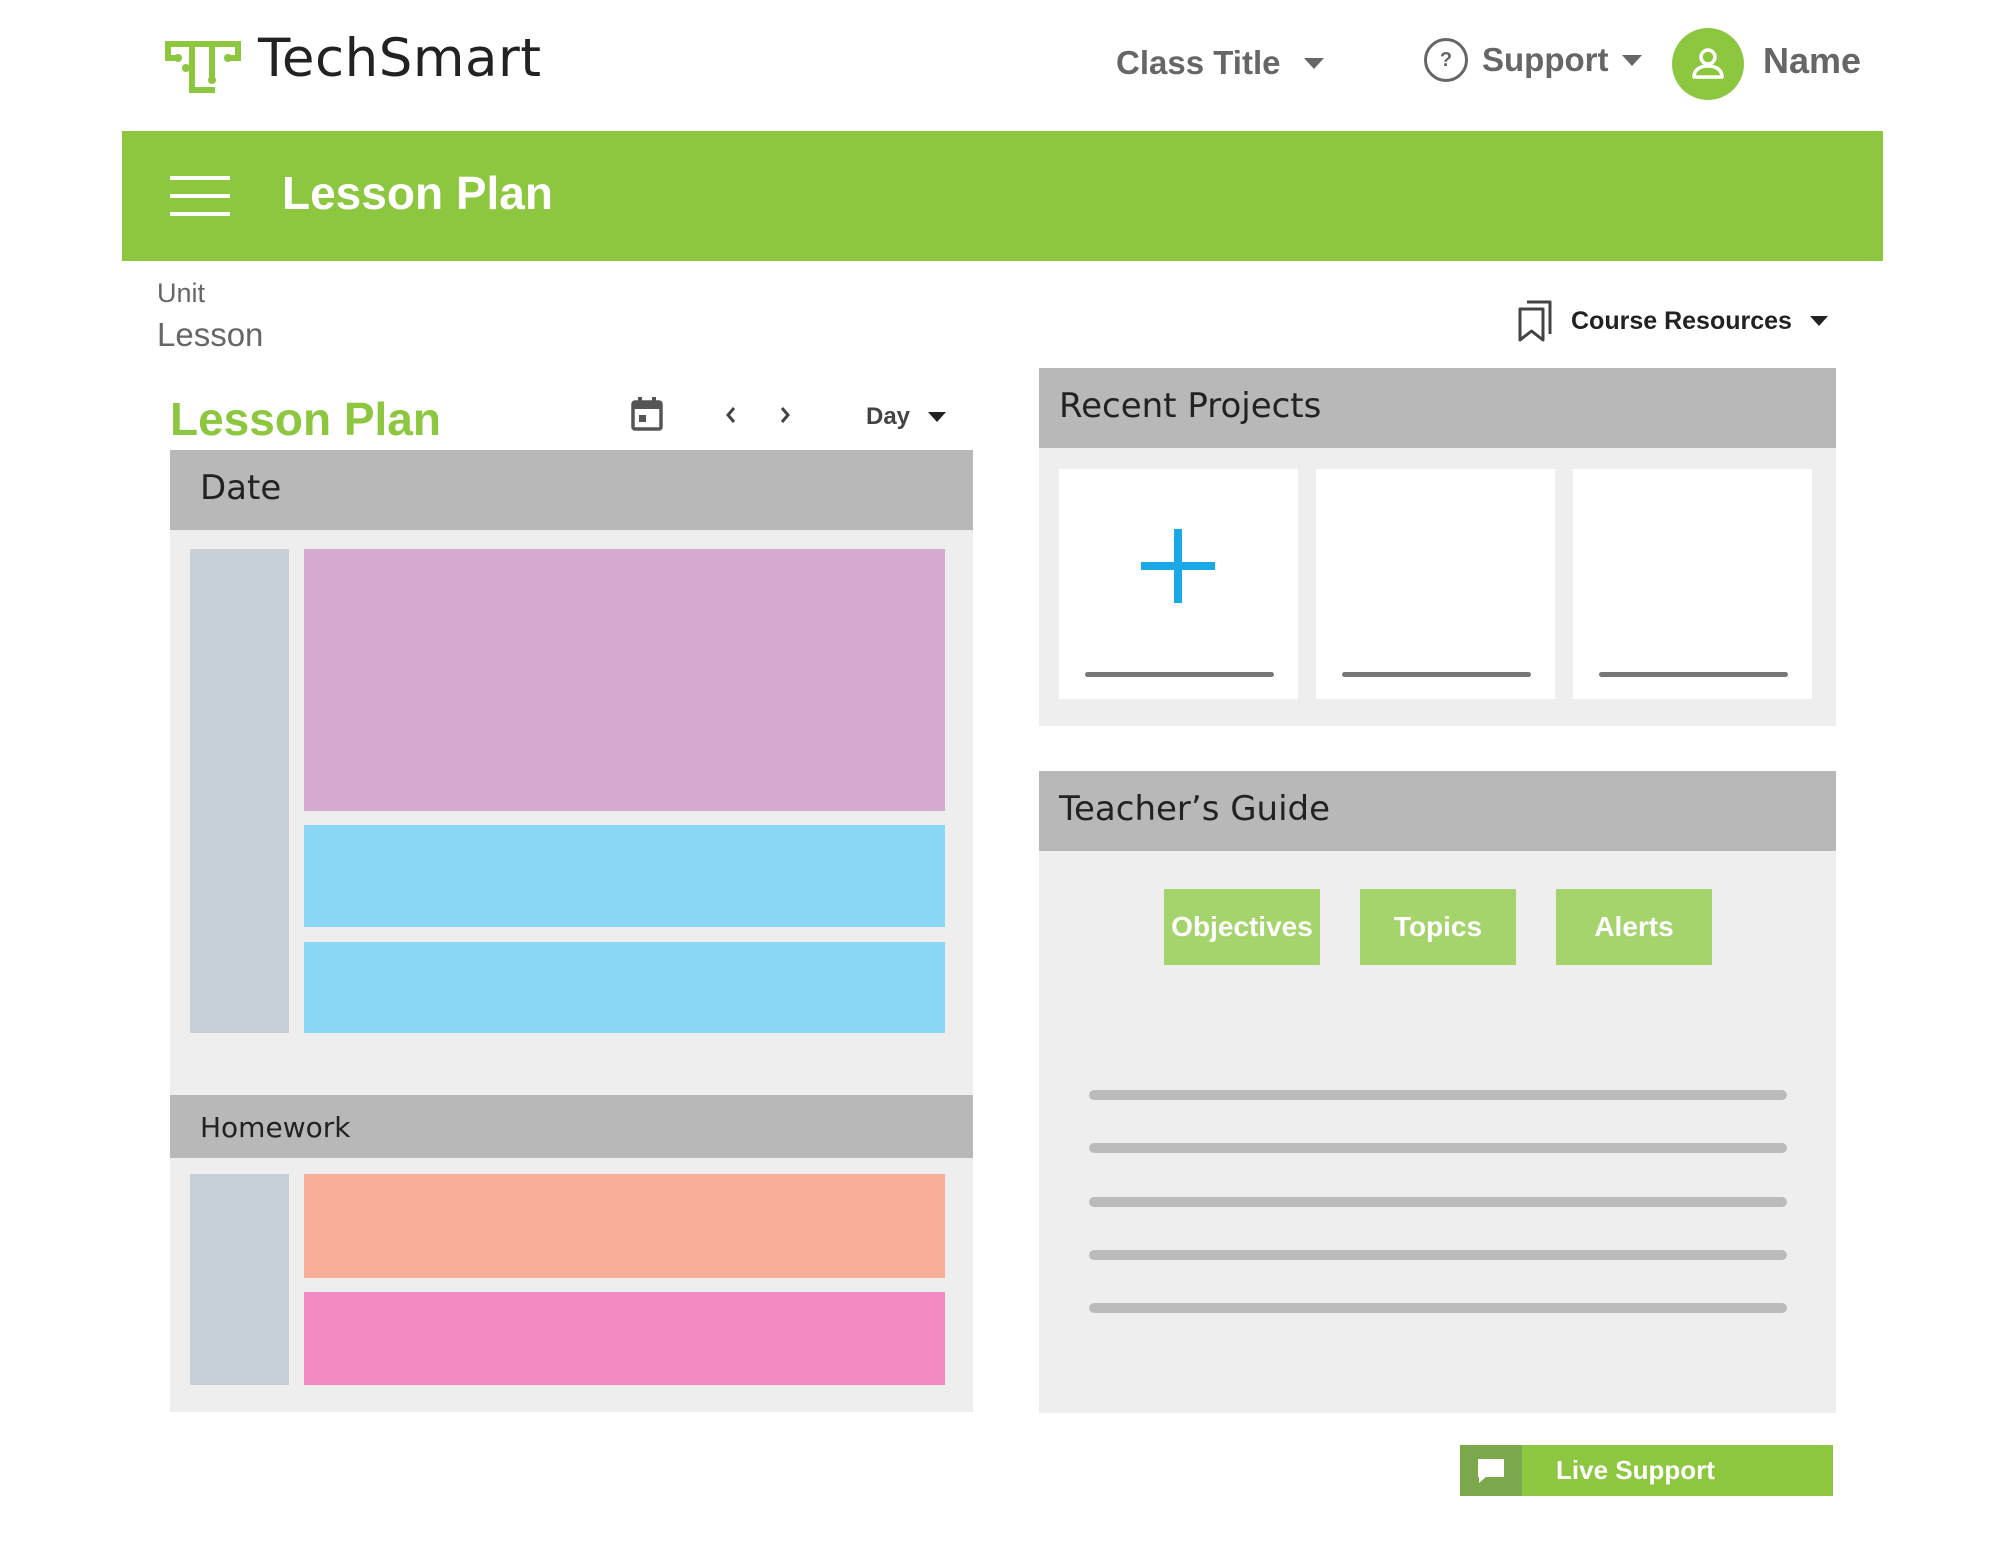 The image size is (2000, 1545). I want to click on page-title: Lesson Plan, so click(417, 193).